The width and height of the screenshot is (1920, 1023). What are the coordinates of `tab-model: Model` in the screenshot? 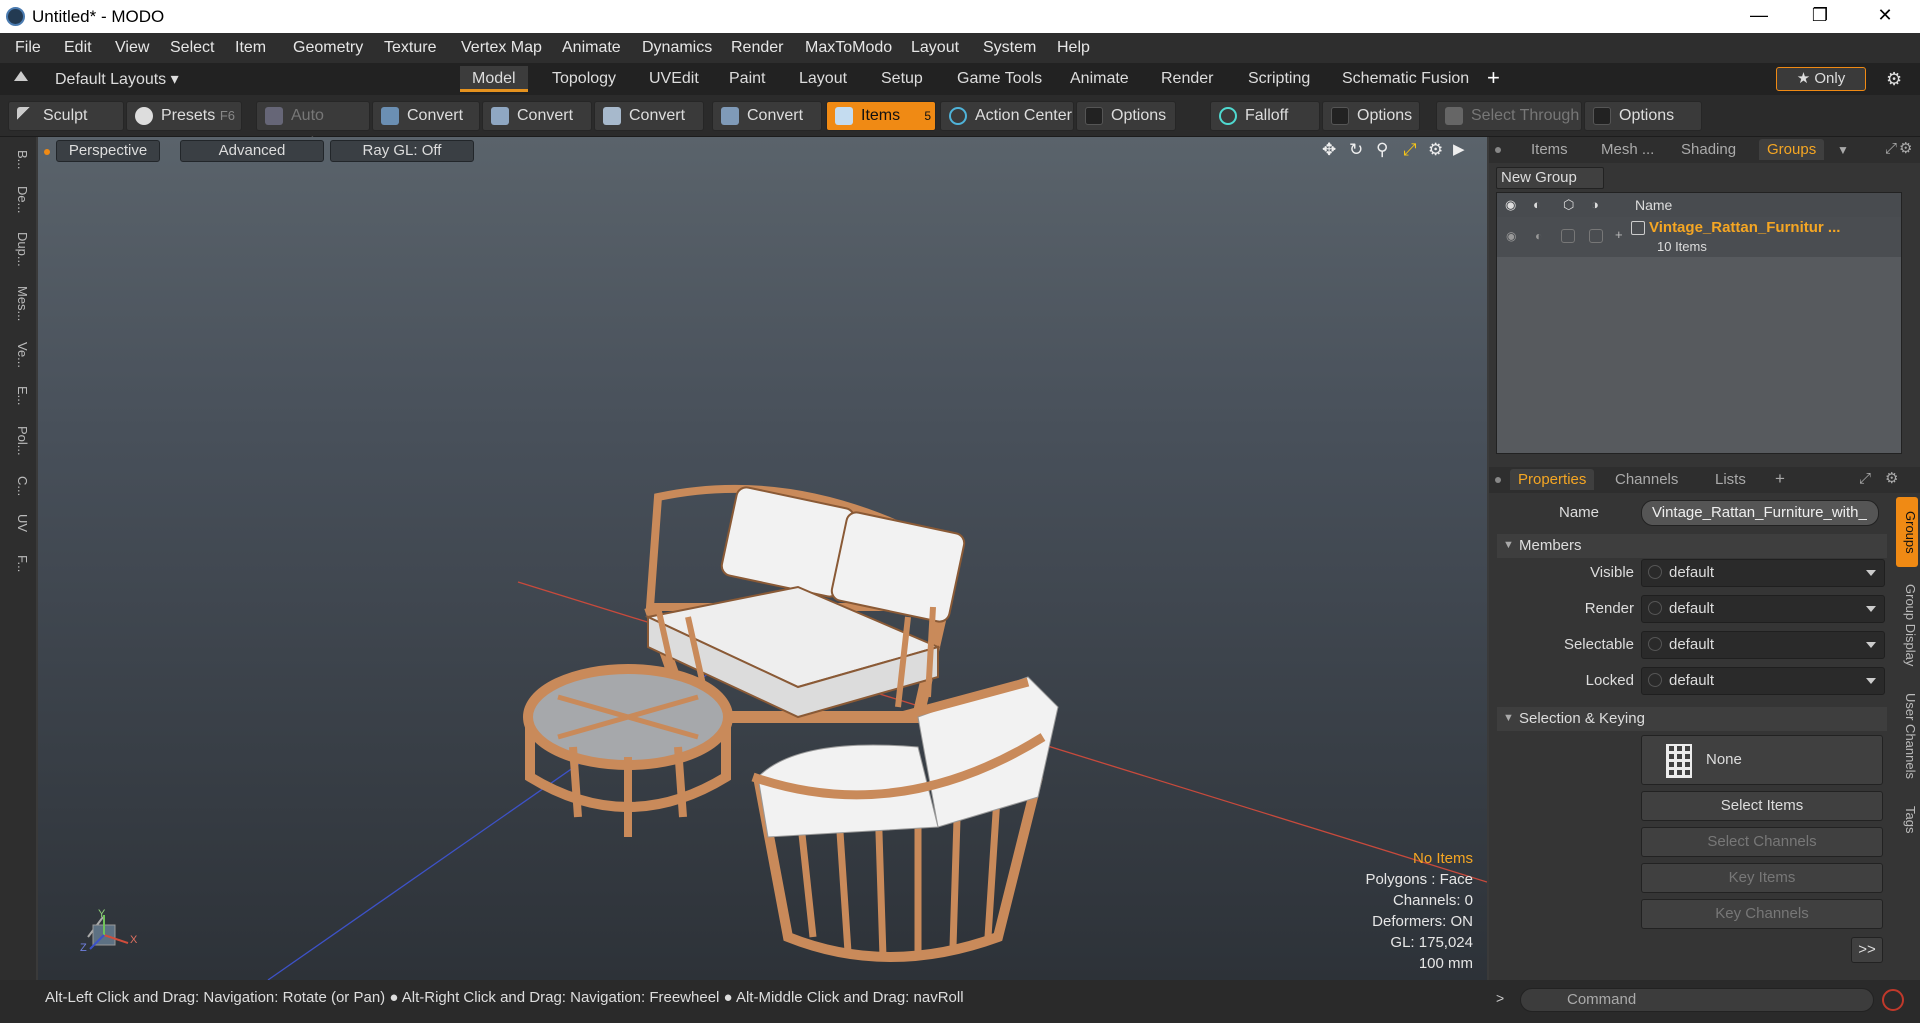 It's located at (494, 79).